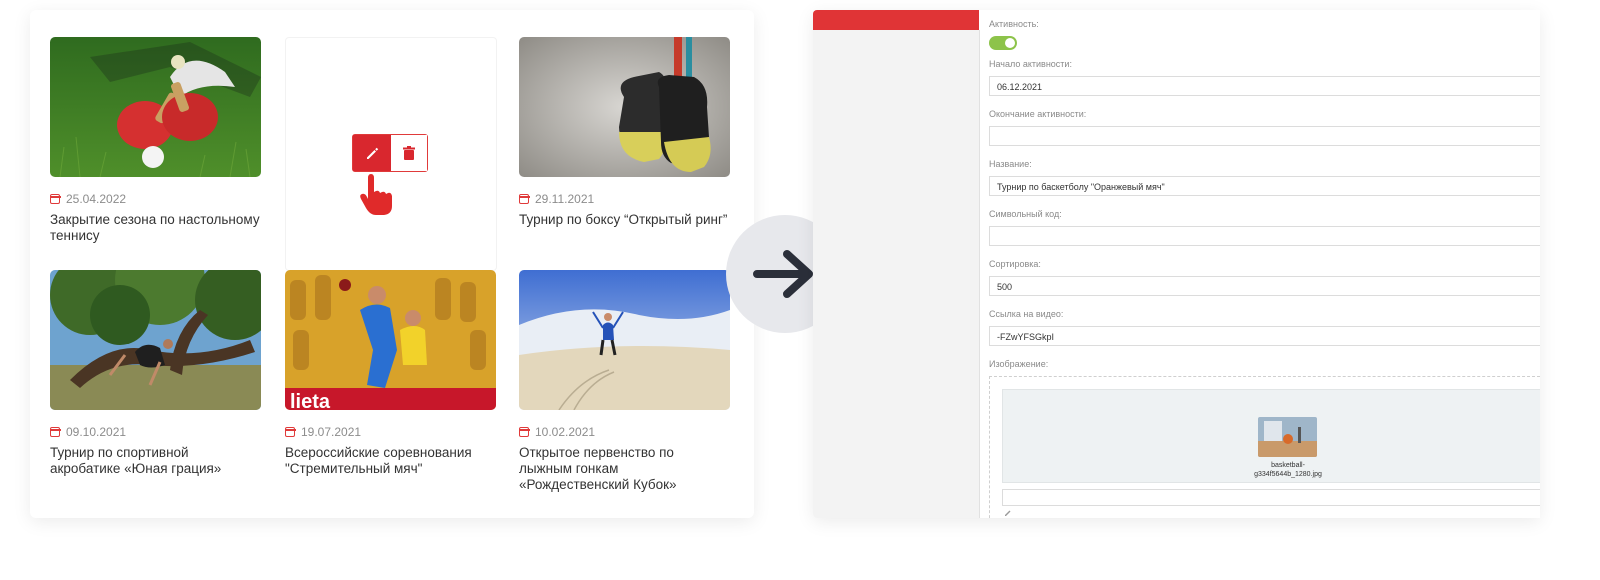  I want to click on news-date-text: 29.11.2021, so click(565, 199).